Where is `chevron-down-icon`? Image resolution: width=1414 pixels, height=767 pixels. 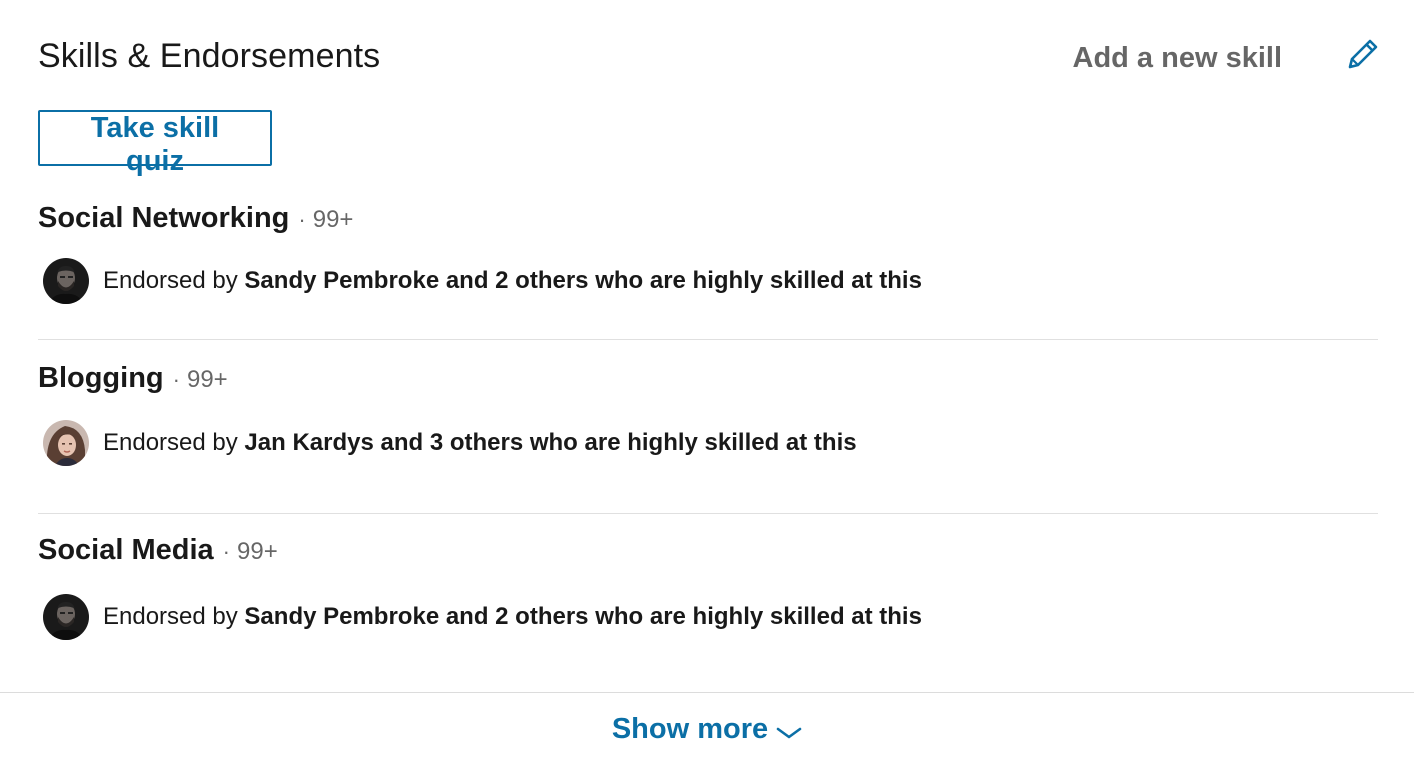 chevron-down-icon is located at coordinates (789, 733).